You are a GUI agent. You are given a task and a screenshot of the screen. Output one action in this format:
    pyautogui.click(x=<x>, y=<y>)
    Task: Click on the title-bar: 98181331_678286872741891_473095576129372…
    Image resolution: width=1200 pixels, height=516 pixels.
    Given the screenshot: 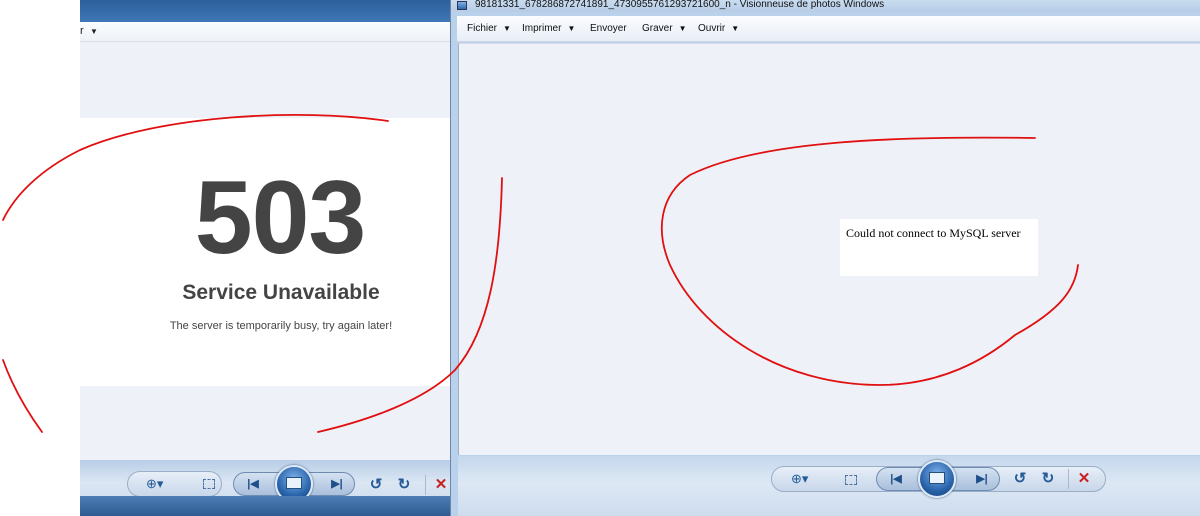 What is the action you would take?
    pyautogui.click(x=825, y=6)
    